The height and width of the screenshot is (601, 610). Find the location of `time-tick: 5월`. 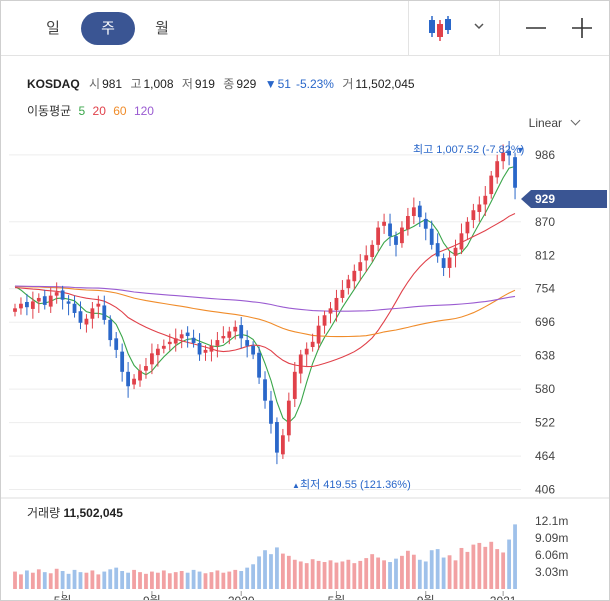

time-tick: 5월 is located at coordinates (337, 597).